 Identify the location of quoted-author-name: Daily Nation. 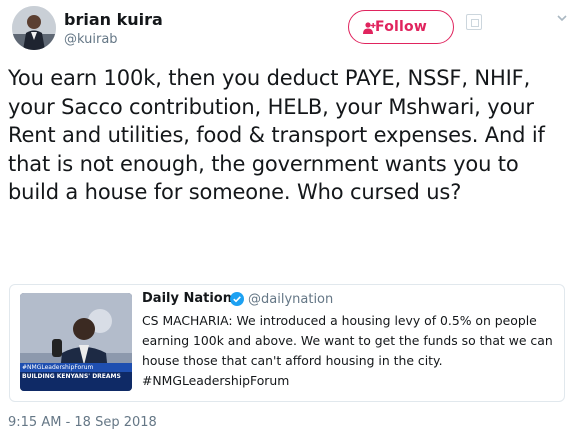
(187, 298).